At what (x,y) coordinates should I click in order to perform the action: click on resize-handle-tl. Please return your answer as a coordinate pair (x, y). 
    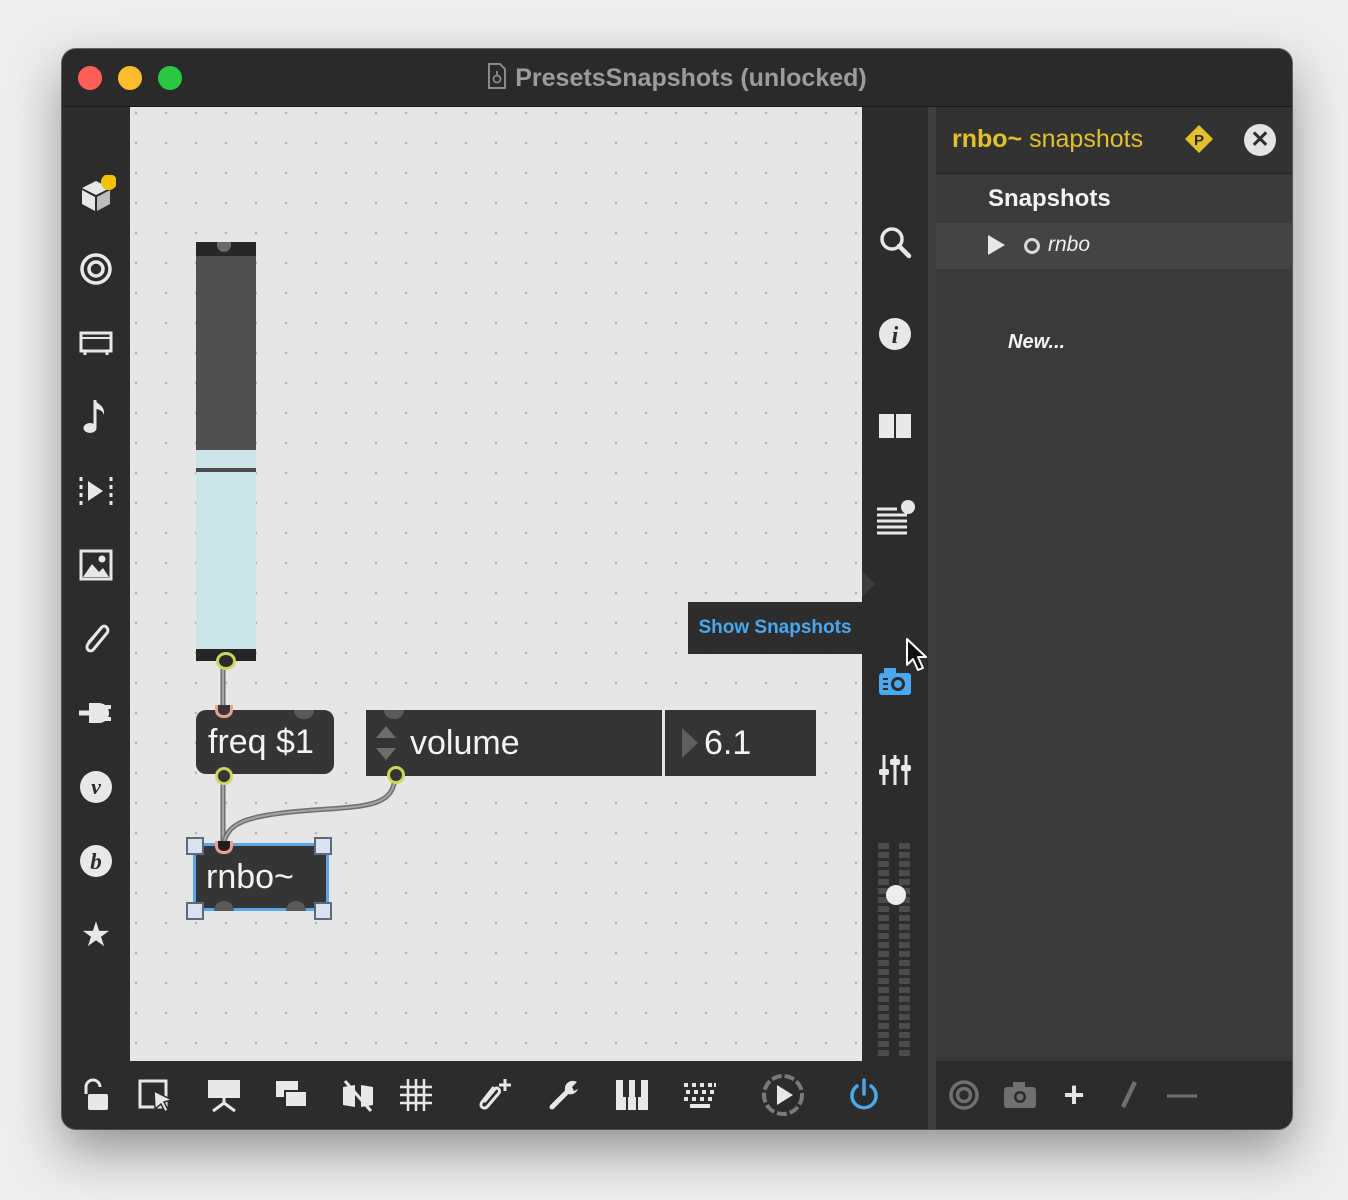
    Looking at the image, I should click on (195, 846).